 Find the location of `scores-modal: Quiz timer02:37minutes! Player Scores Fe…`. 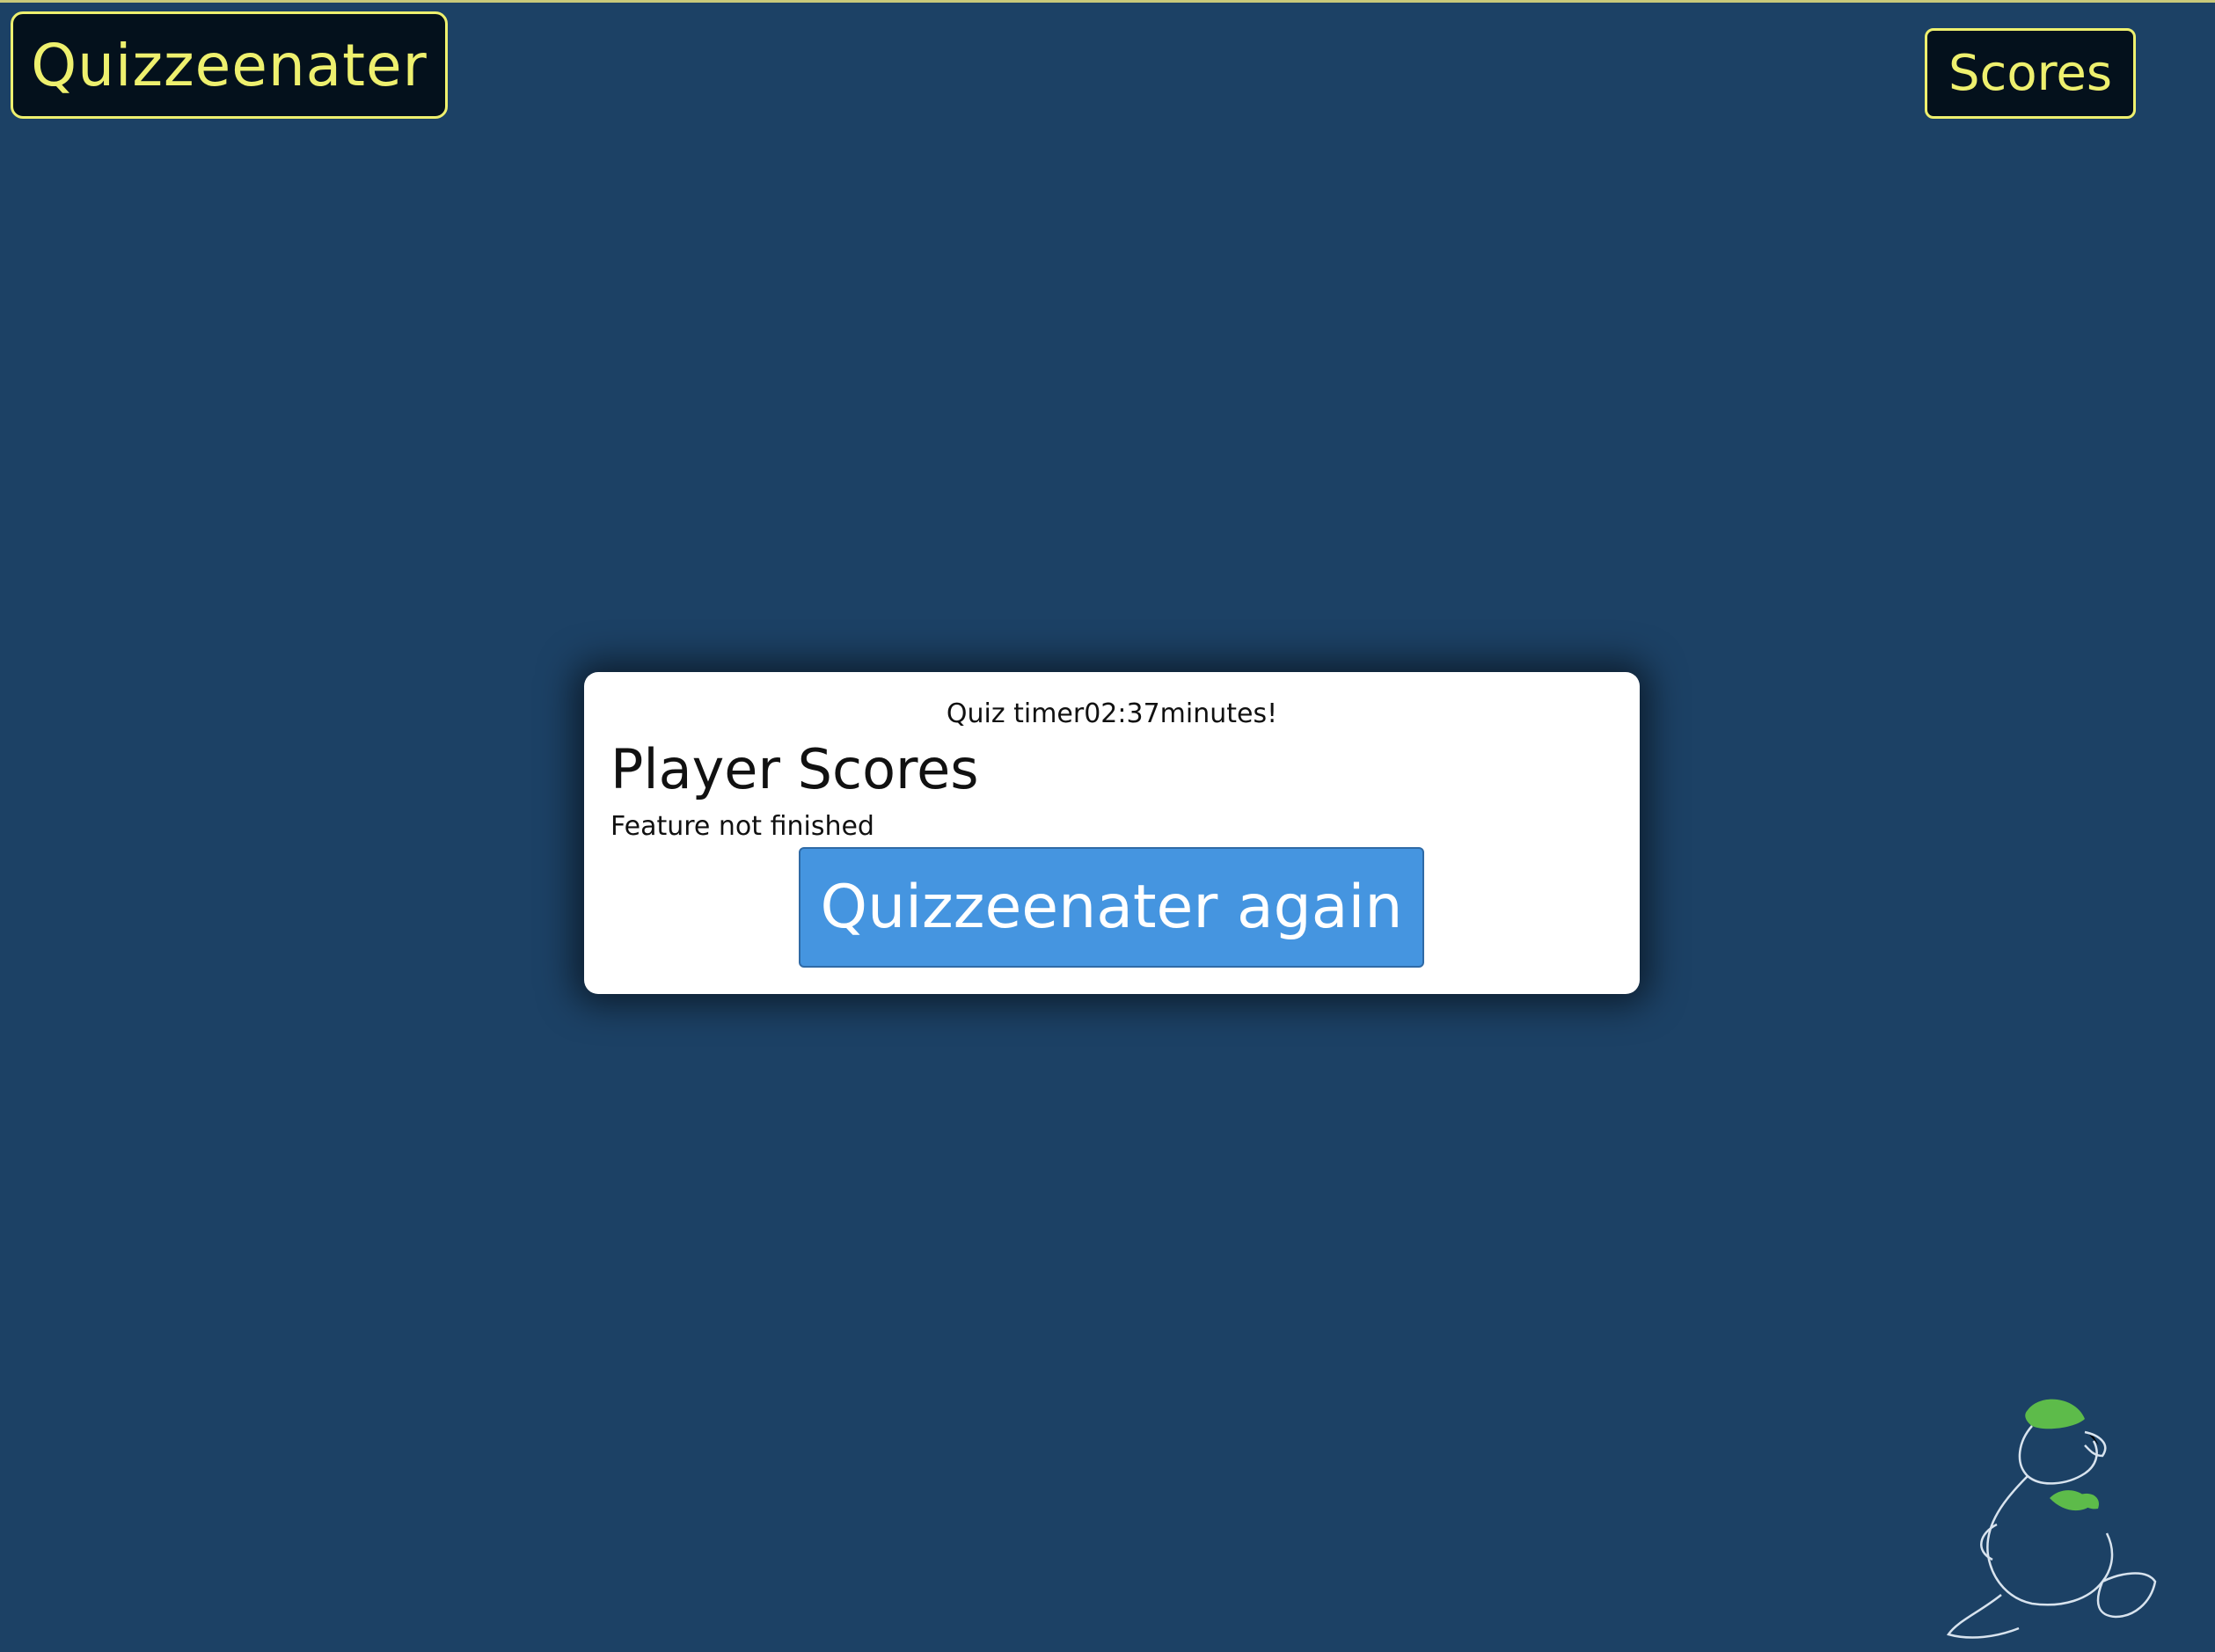

scores-modal: Quiz timer02:37minutes! Player Scores Fe… is located at coordinates (1112, 833).